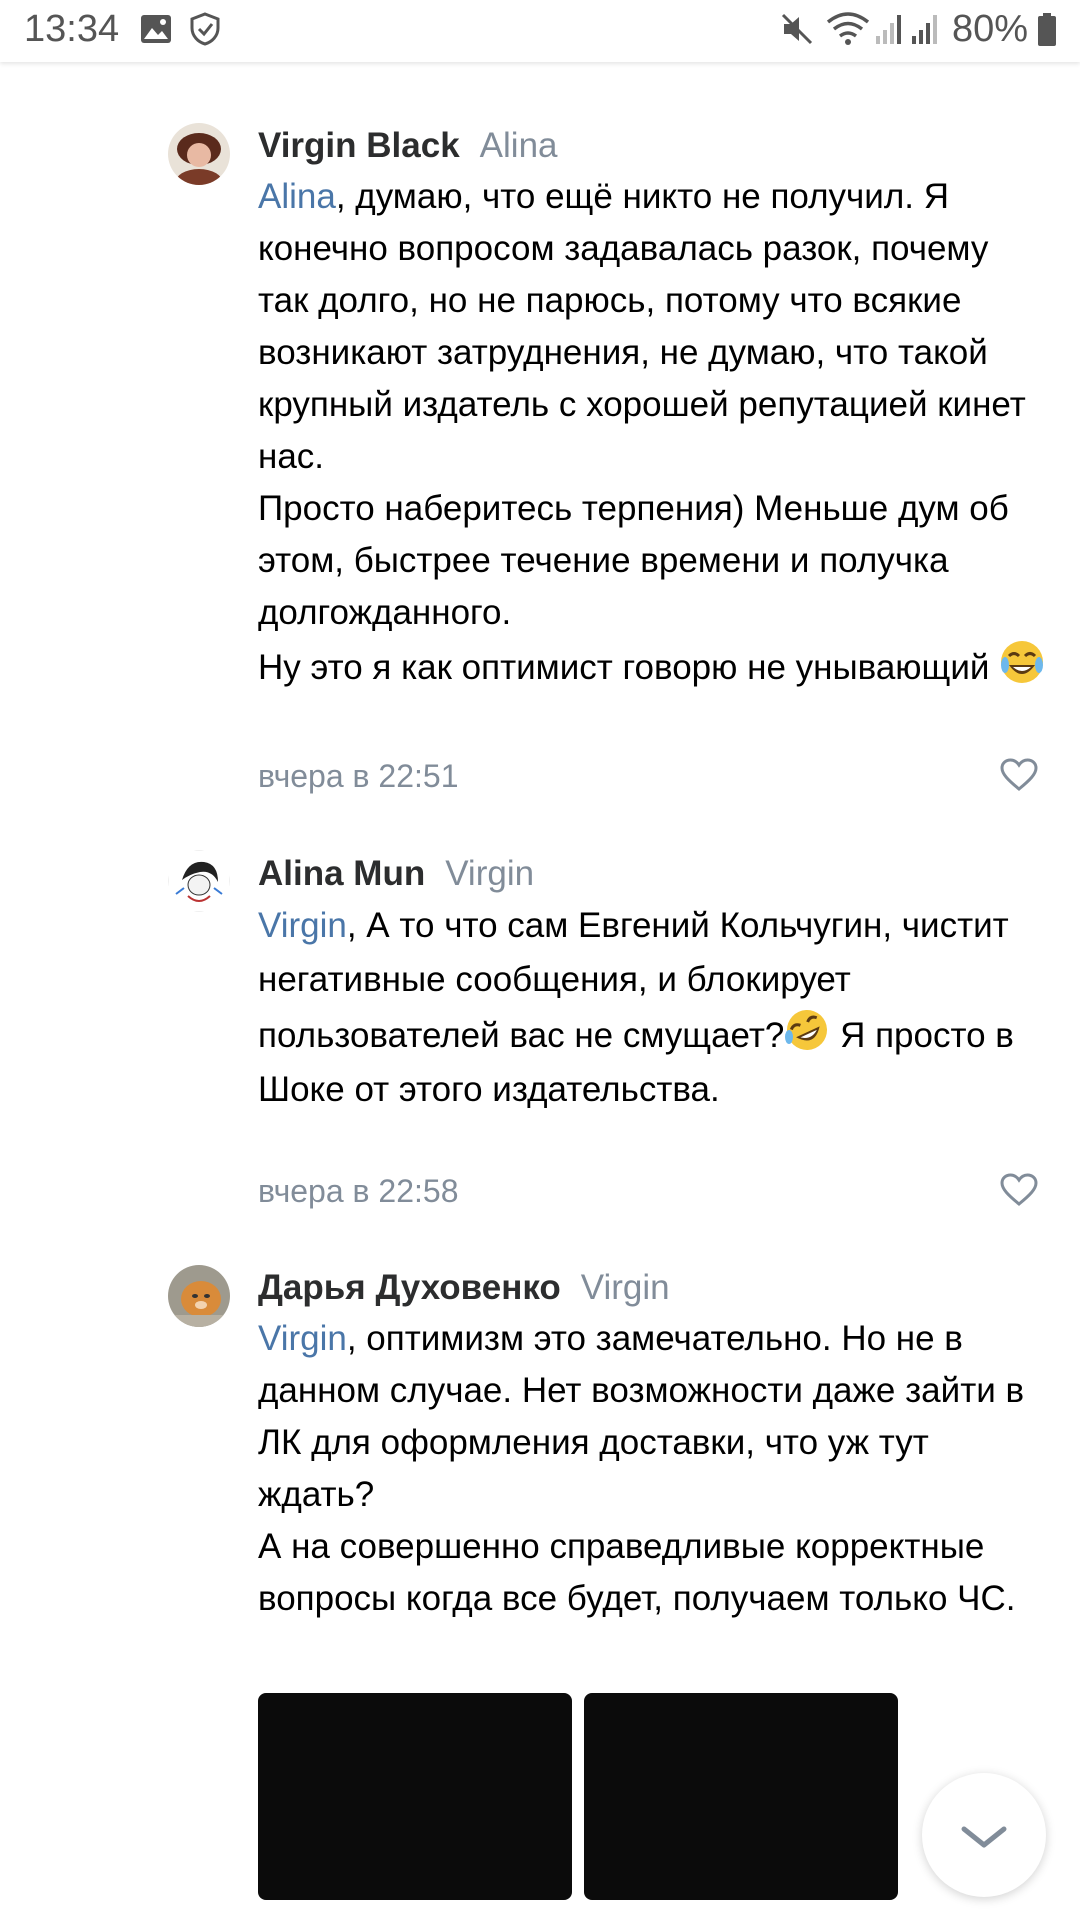  What do you see at coordinates (359, 145) in the screenshot?
I see `author-name: Virgin Black` at bounding box center [359, 145].